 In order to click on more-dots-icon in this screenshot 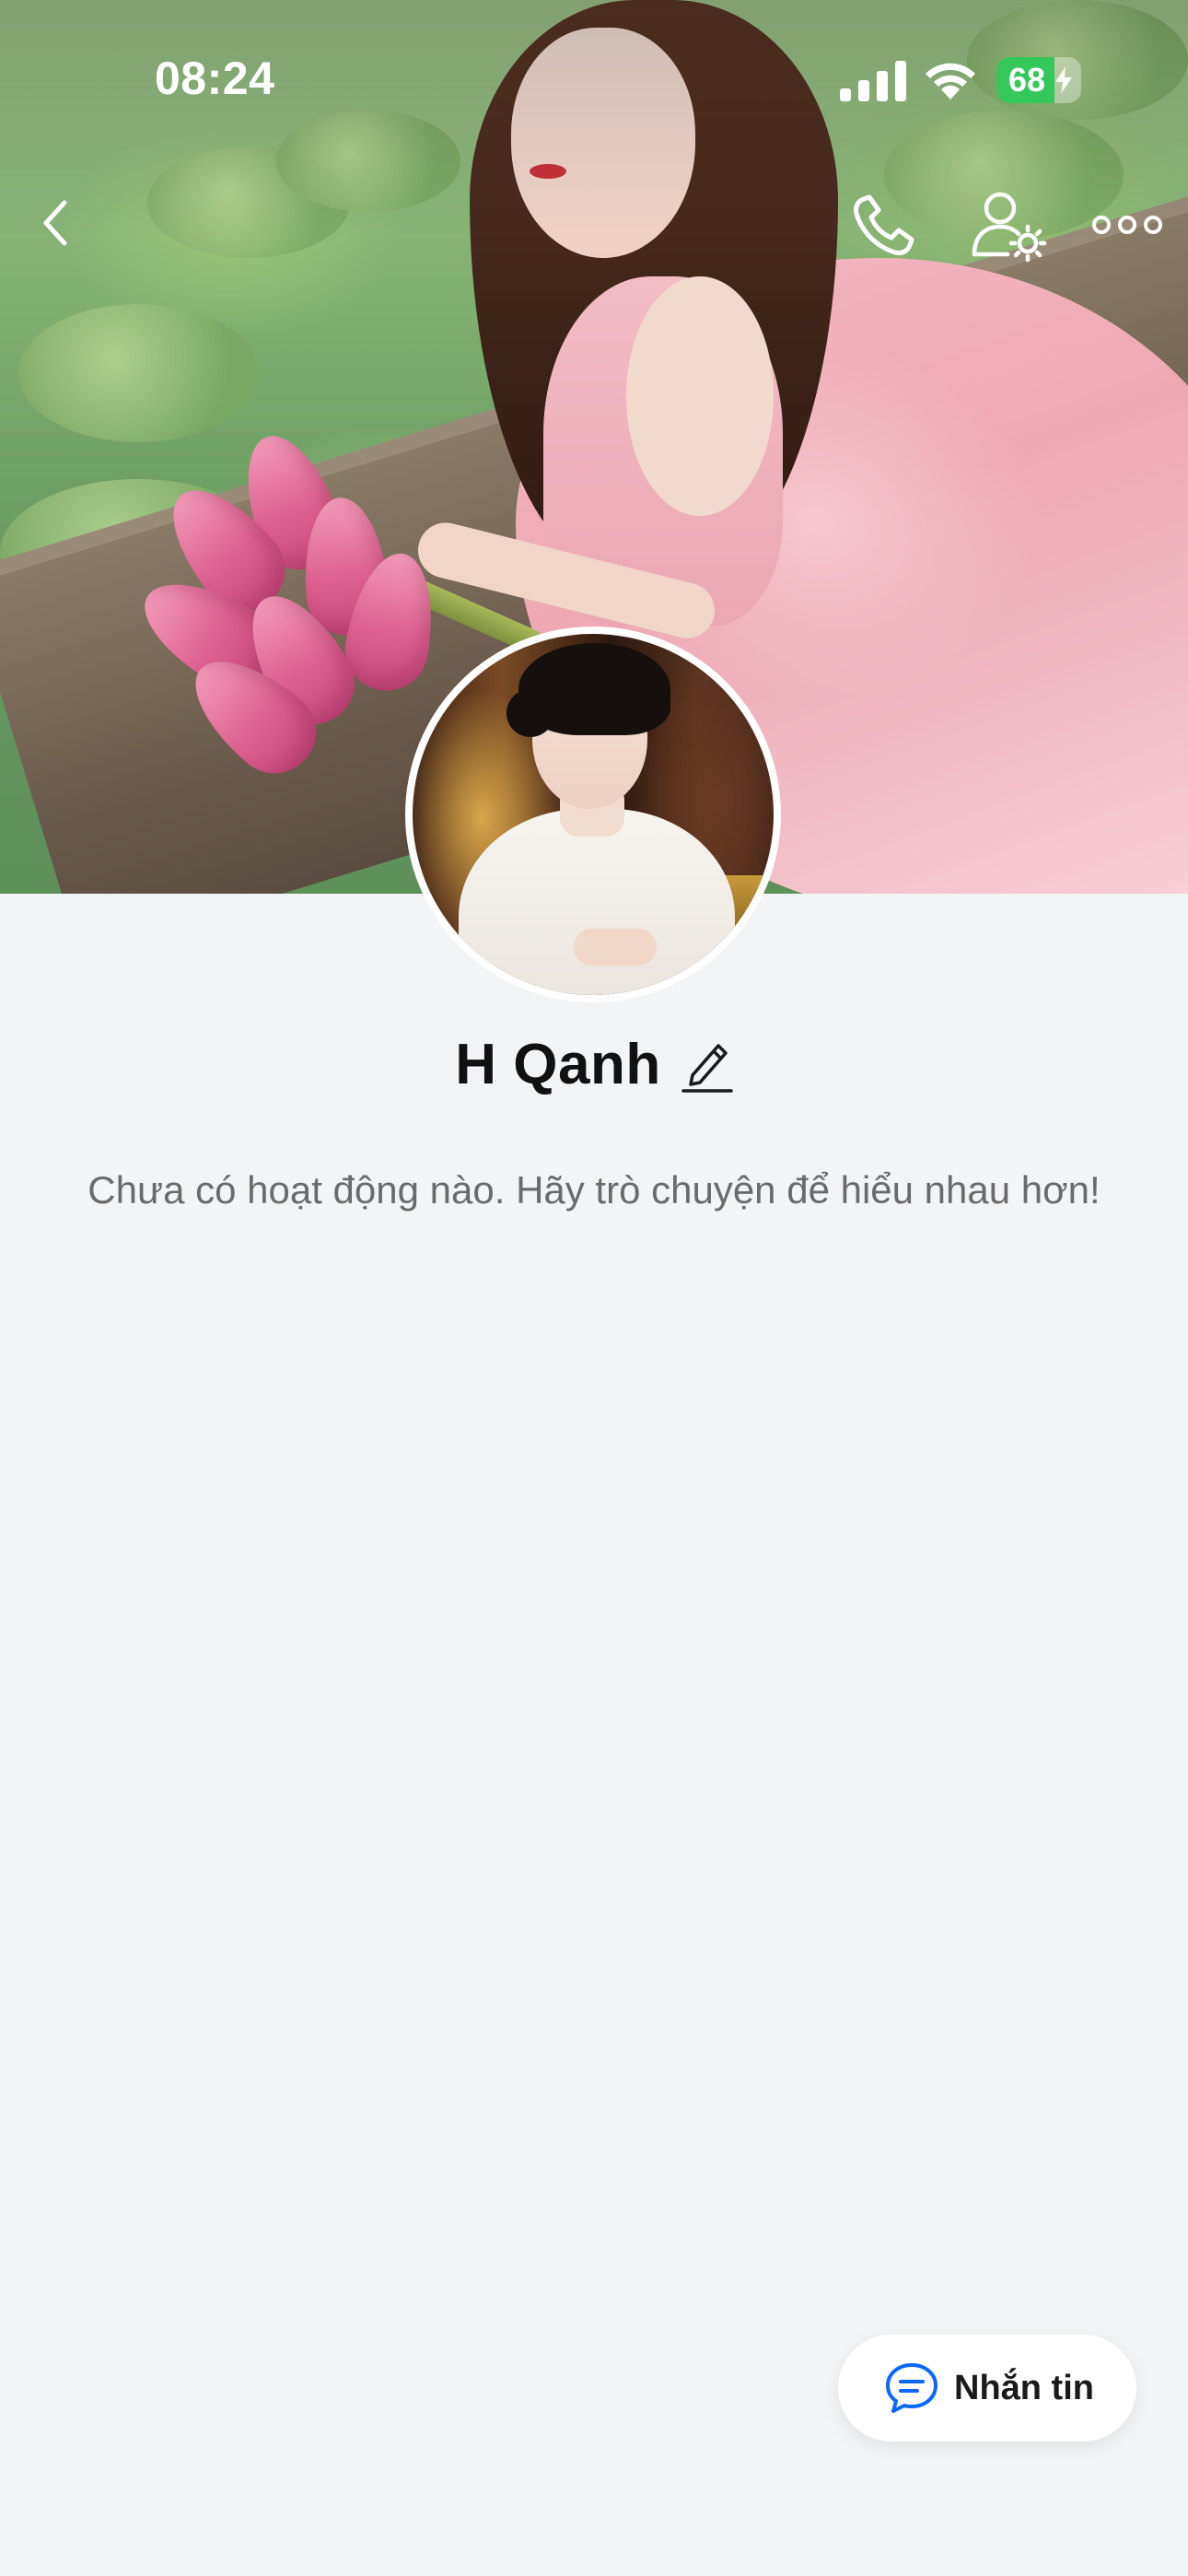, I will do `click(1127, 225)`.